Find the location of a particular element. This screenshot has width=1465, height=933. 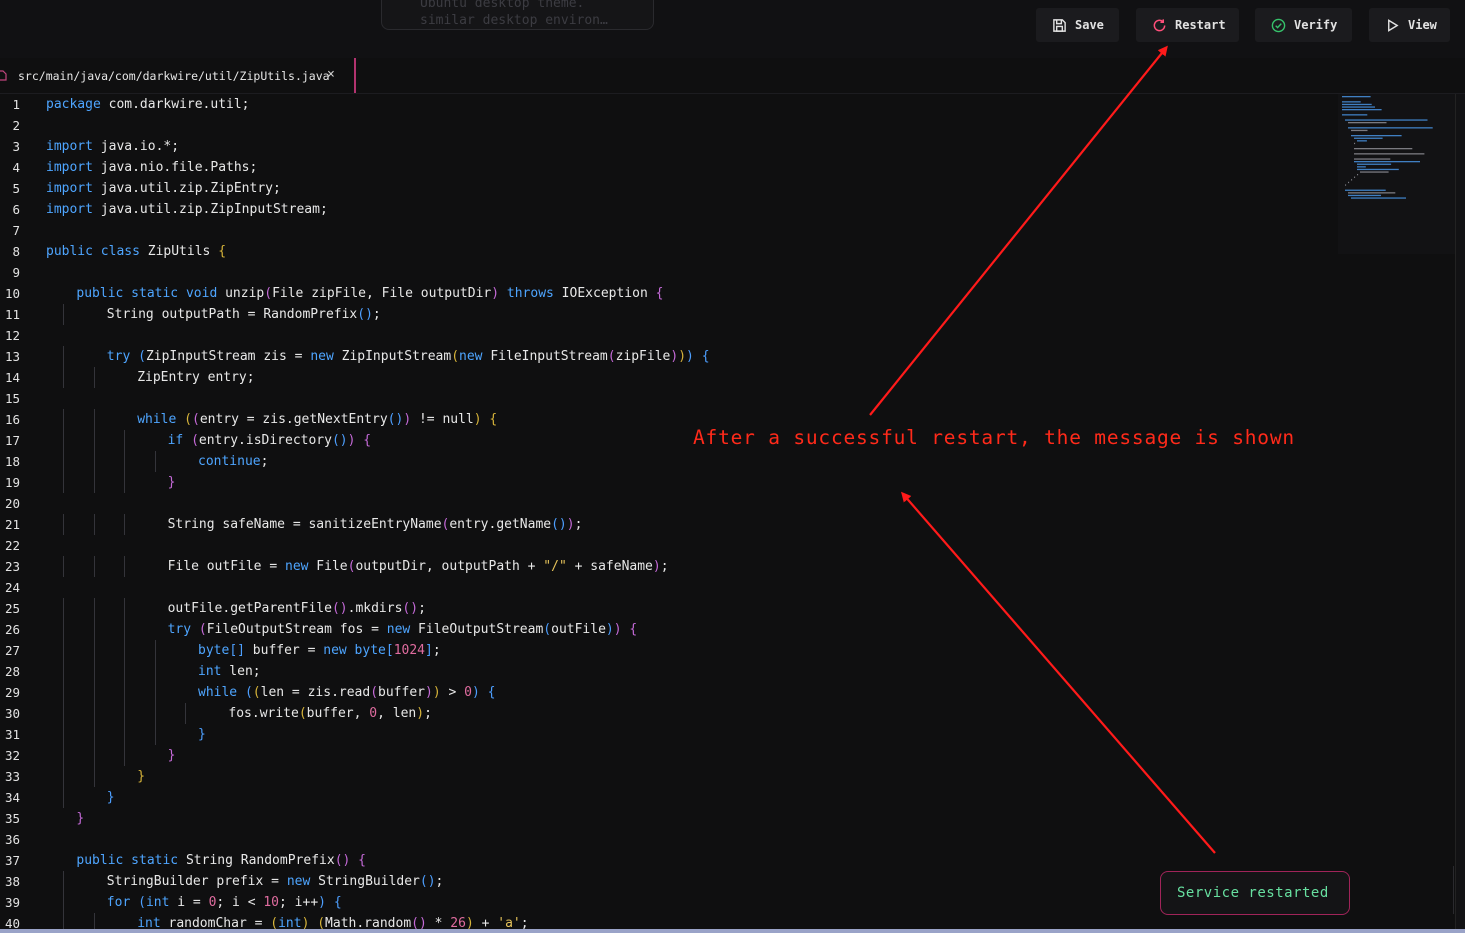

line-number: 11 is located at coordinates (12, 314).